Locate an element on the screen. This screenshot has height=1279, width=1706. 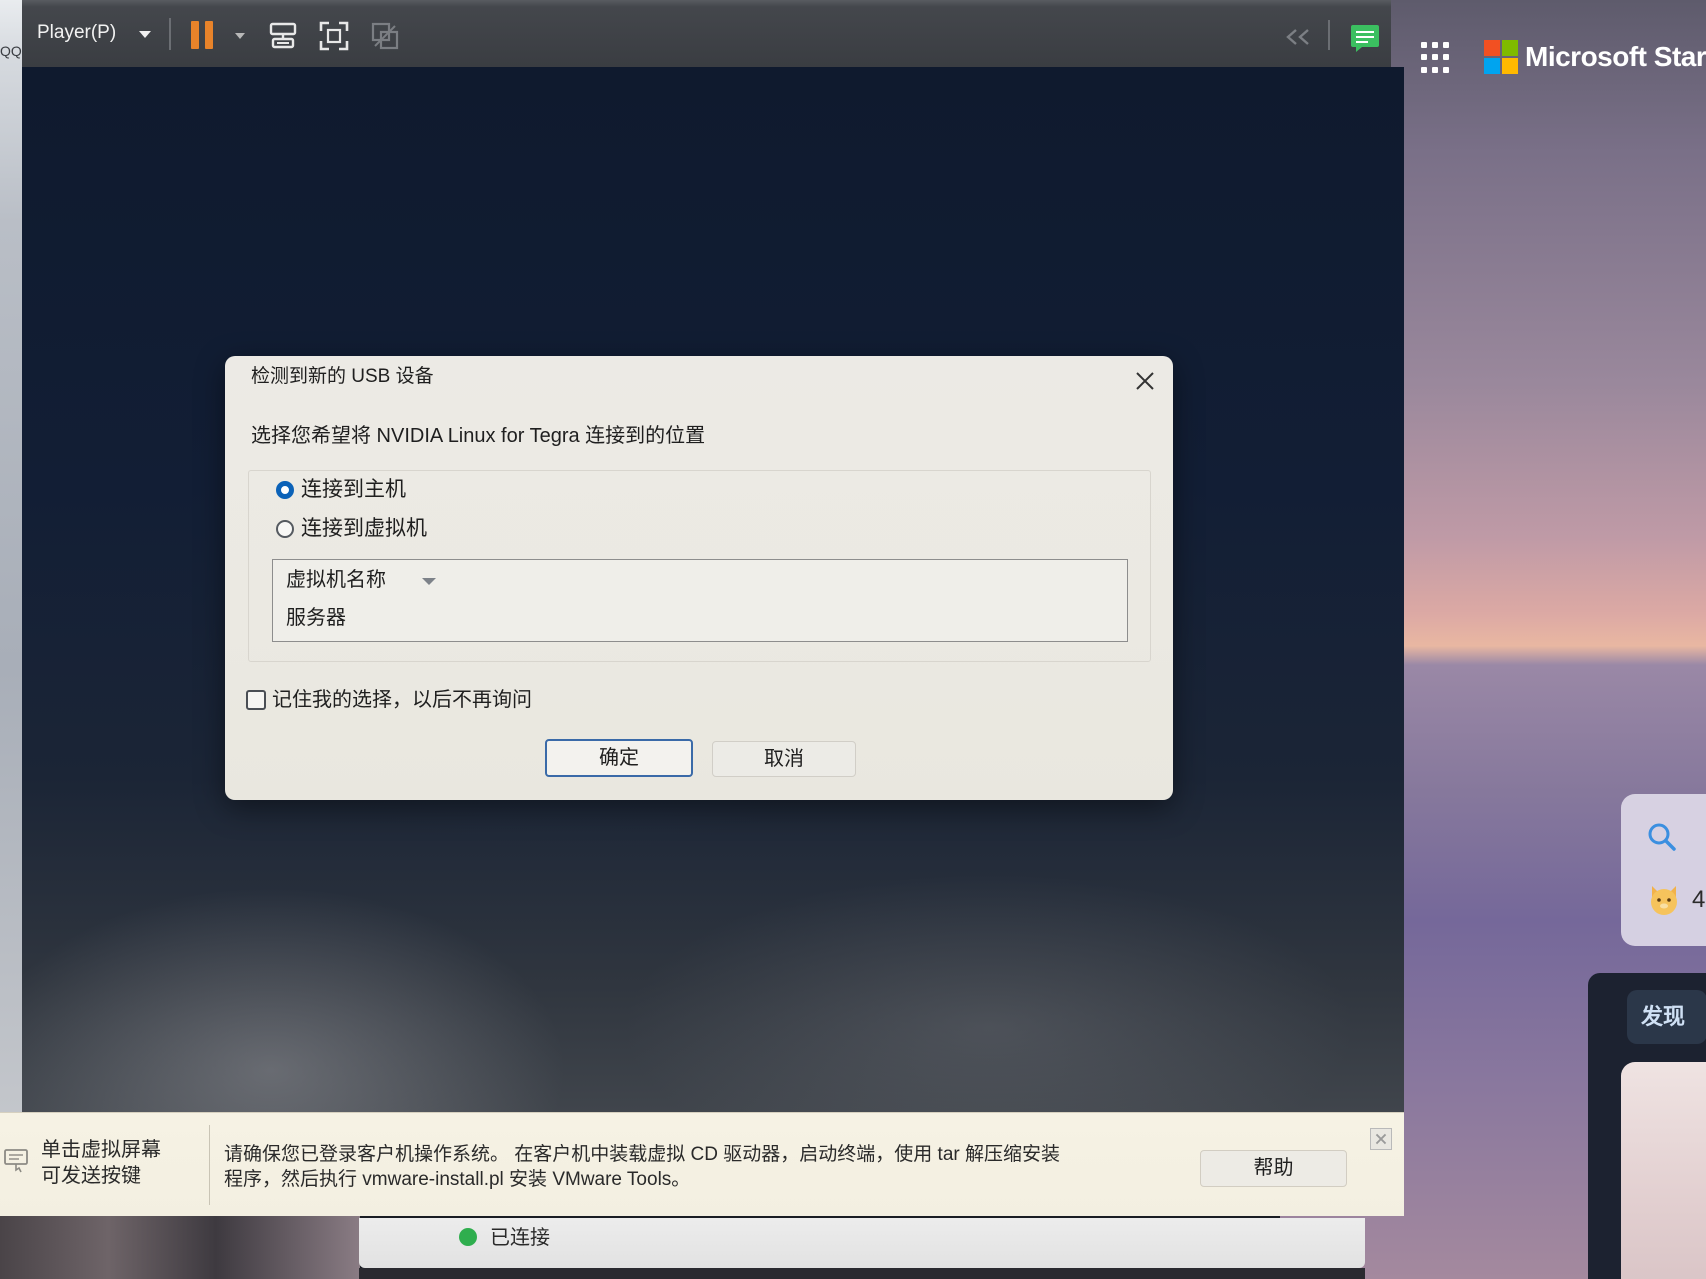
send-ctrl-alt-del-icon is located at coordinates (283, 36).